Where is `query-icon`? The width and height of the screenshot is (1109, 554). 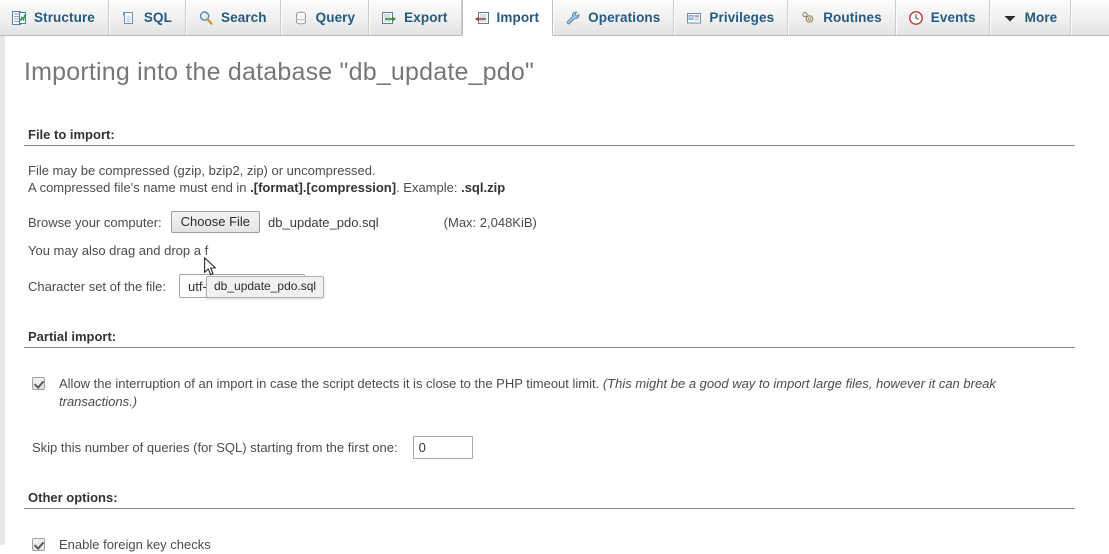 query-icon is located at coordinates (301, 18).